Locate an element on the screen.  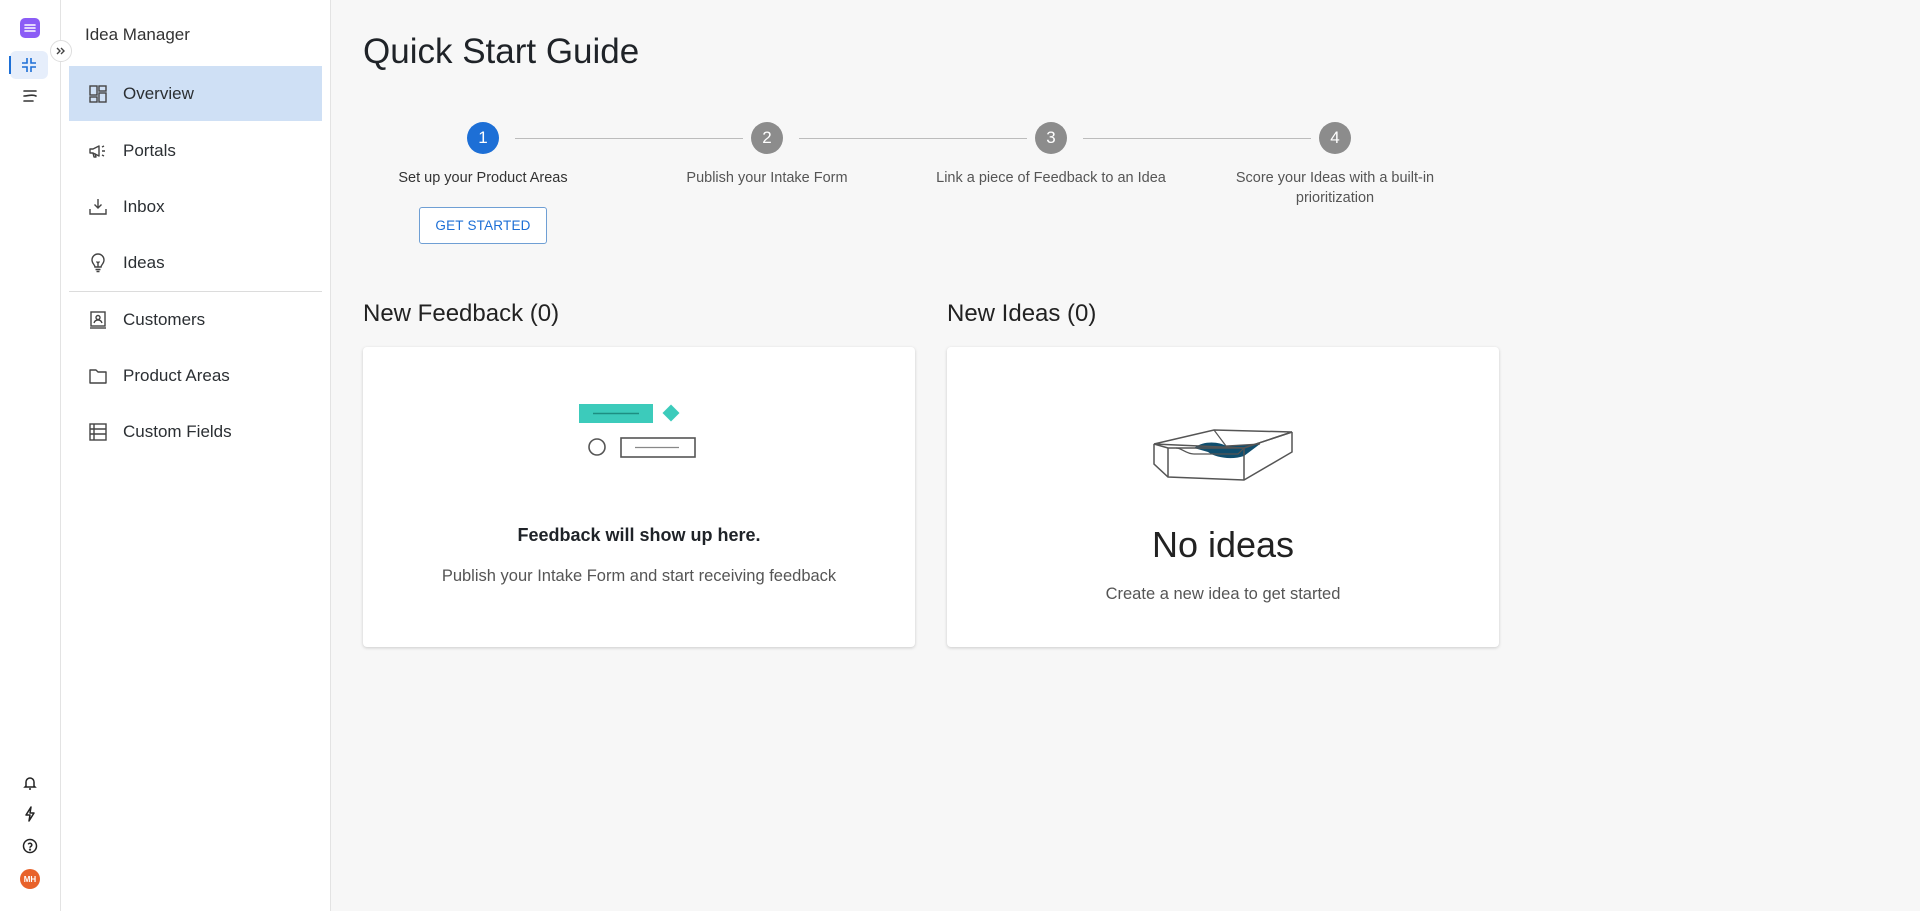
new-ideas-title: New Ideas (0) is located at coordinates (1022, 313).